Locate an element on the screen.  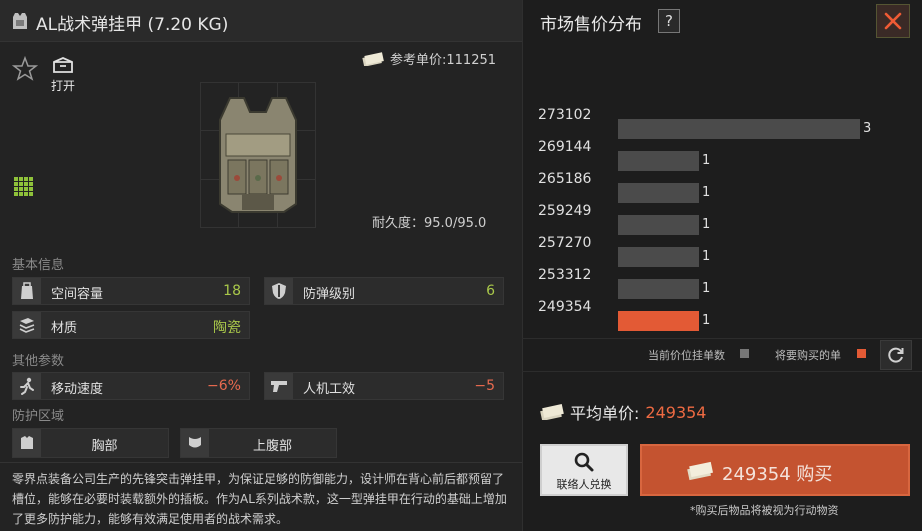
stat-capacity: 空间容量 18 is located at coordinates (131, 291).